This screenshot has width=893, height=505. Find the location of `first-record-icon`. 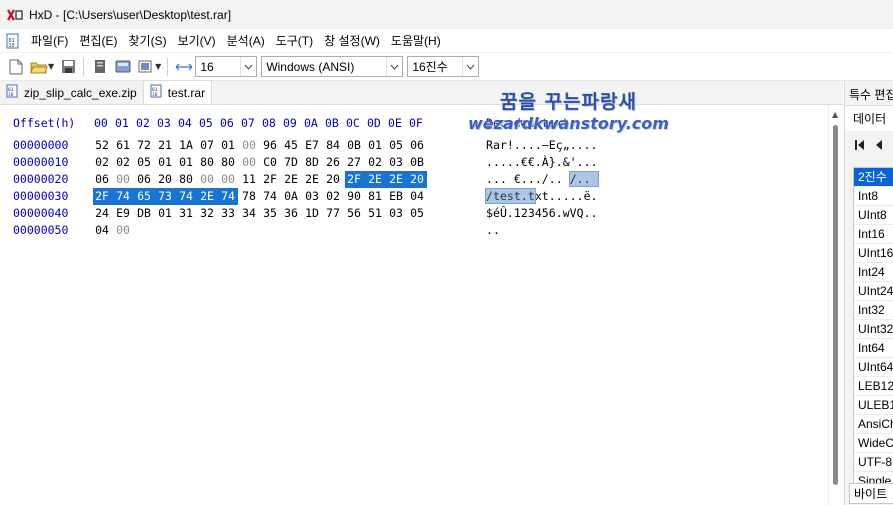

first-record-icon is located at coordinates (860, 146).